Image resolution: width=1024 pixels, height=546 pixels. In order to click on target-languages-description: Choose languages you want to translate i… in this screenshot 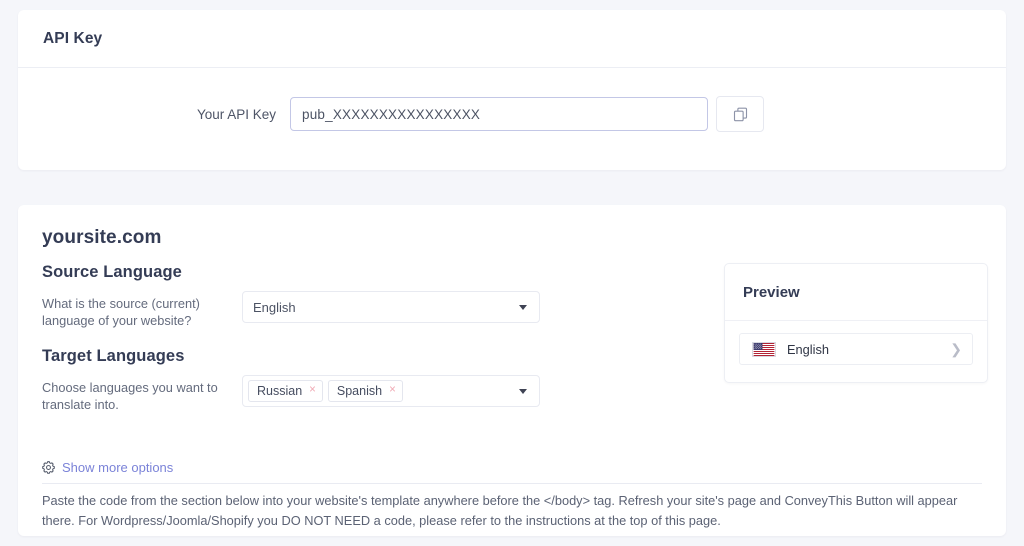, I will do `click(130, 396)`.